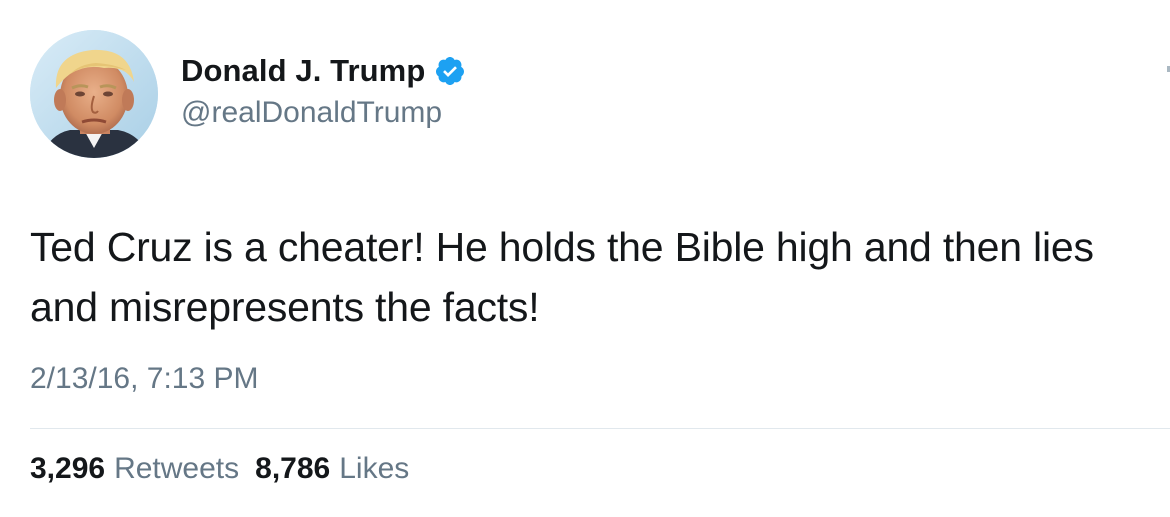 Image resolution: width=1170 pixels, height=517 pixels. I want to click on display-name: Donald J. Trump, so click(303, 71).